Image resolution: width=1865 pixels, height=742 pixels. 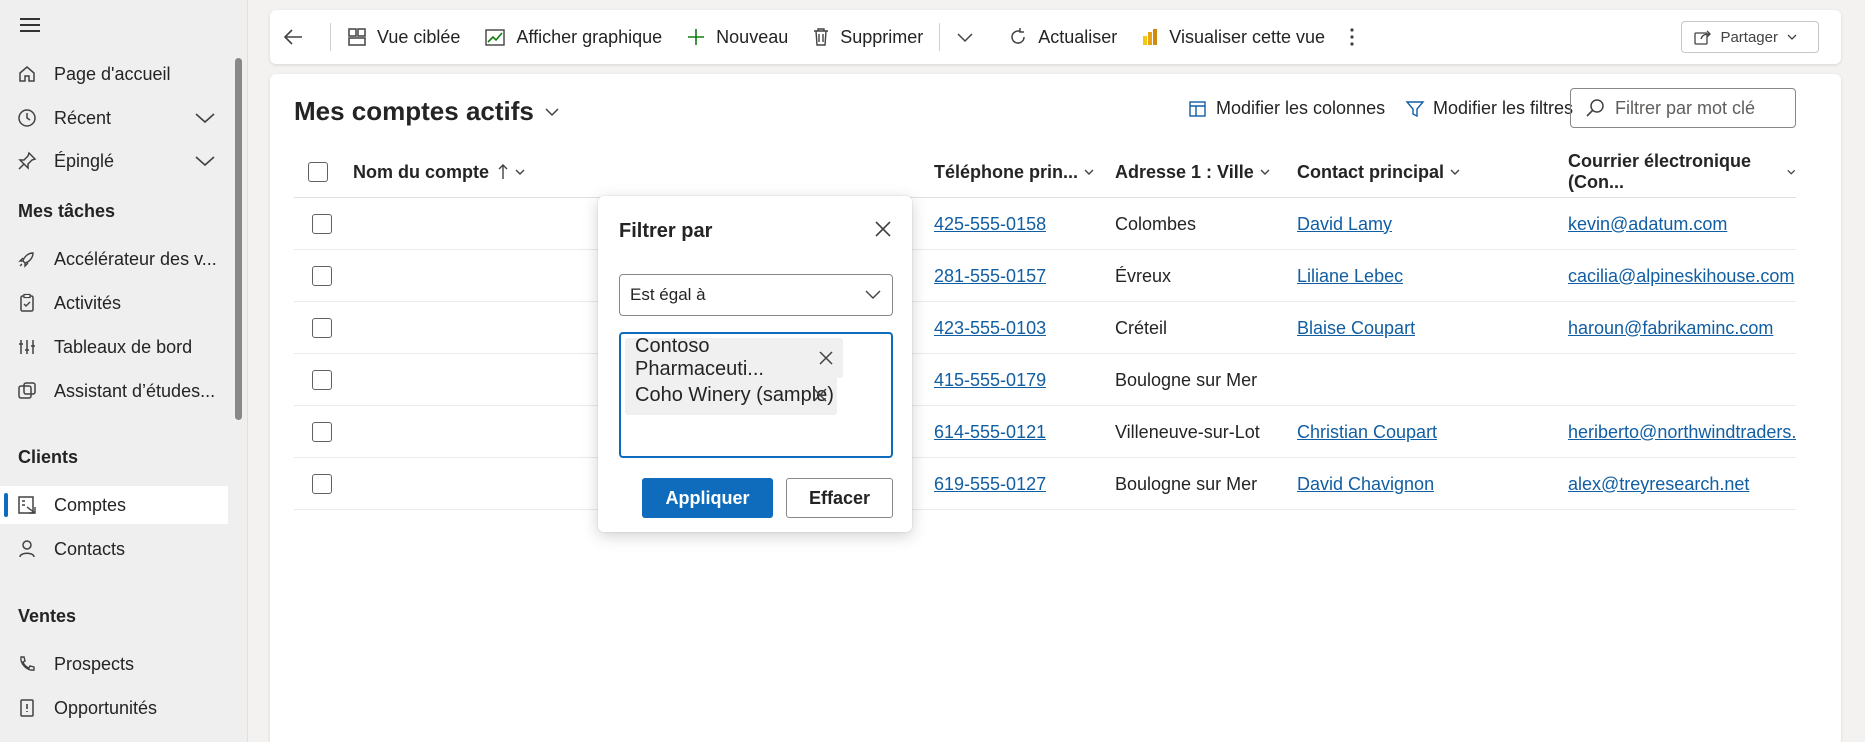 I want to click on show-chart-button: Afficher graphique, so click(x=573, y=37).